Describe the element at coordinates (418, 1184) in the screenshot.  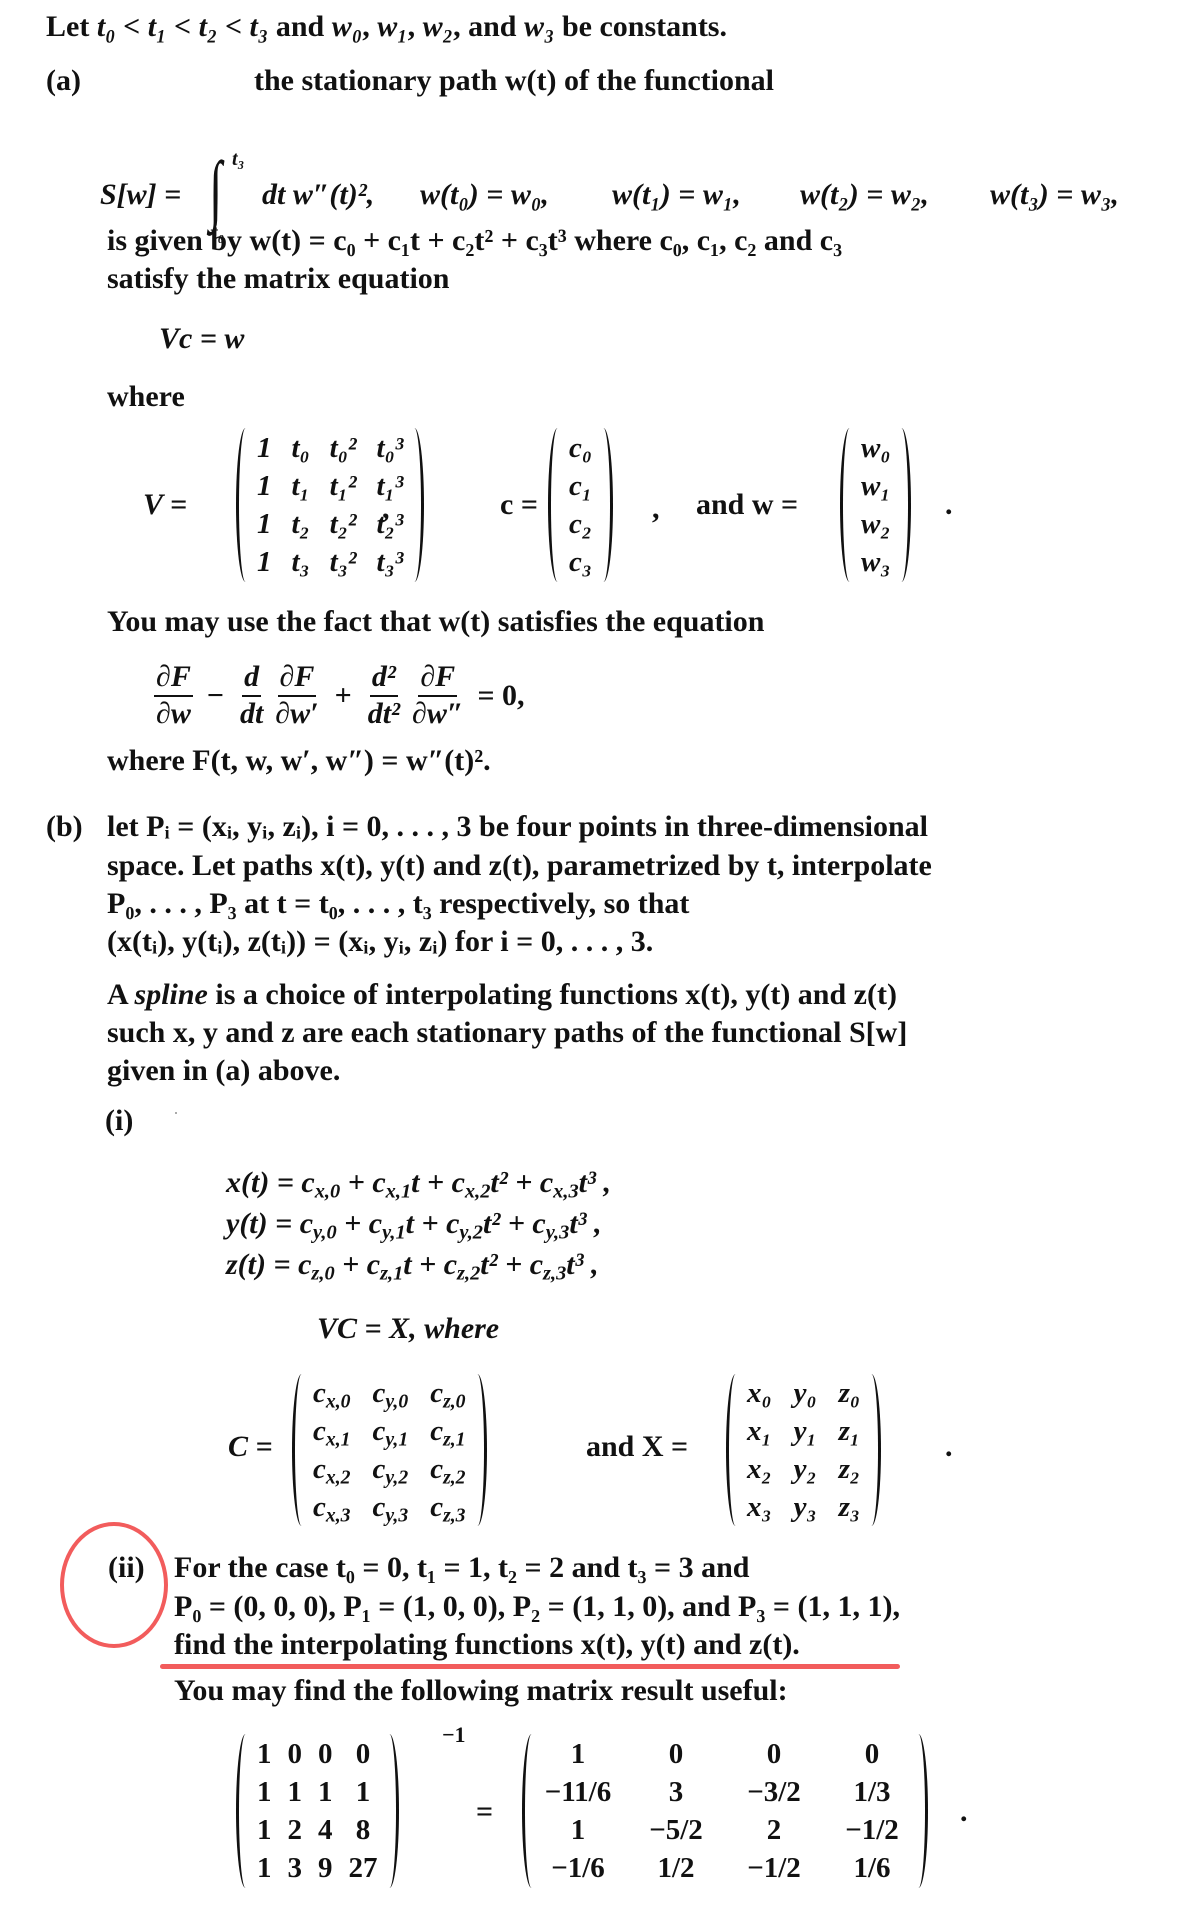
I see `x-equation: x(t) = cx,0 + cx,1t + cx,2t² + cx,3t³ ,` at that location.